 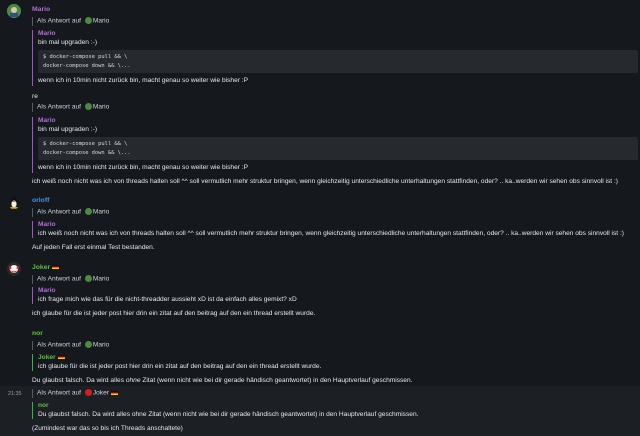 I want to click on message-text-part: Du glaubst falsch. Da wird alles, so click(x=79, y=380).